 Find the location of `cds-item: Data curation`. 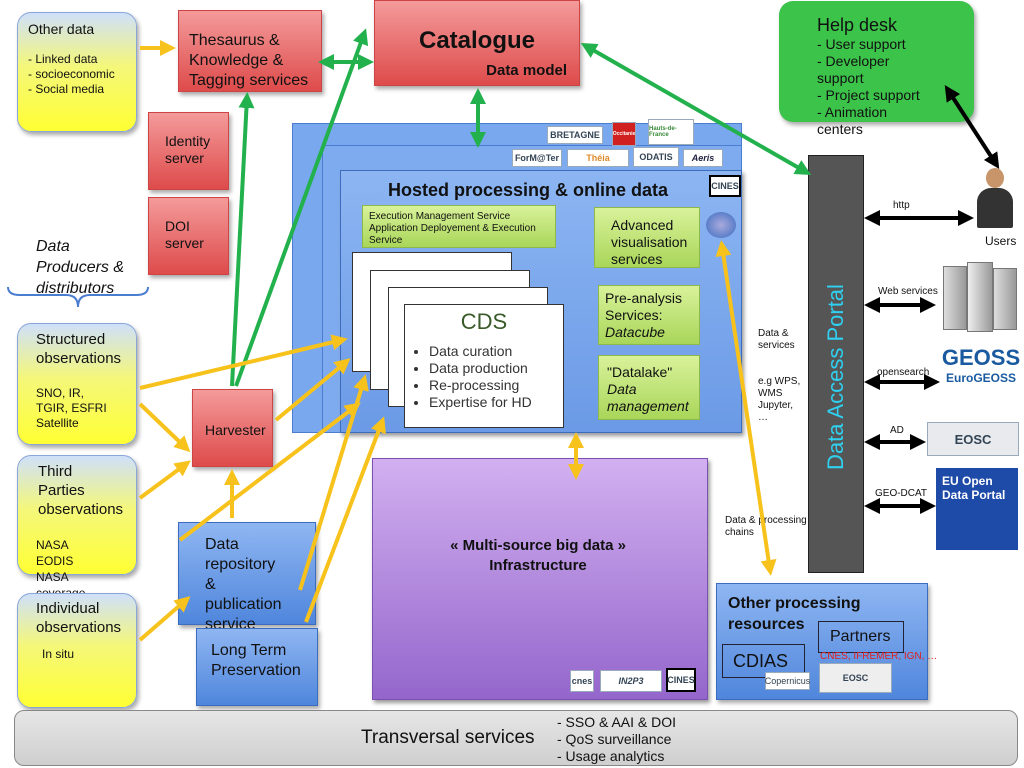

cds-item: Data curation is located at coordinates (493, 351).